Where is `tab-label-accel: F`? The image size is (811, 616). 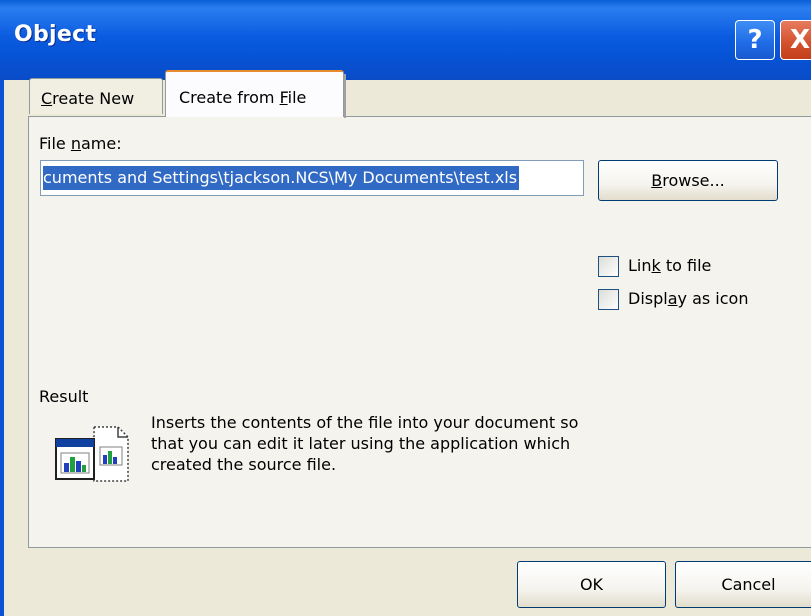
tab-label-accel: F is located at coordinates (283, 97).